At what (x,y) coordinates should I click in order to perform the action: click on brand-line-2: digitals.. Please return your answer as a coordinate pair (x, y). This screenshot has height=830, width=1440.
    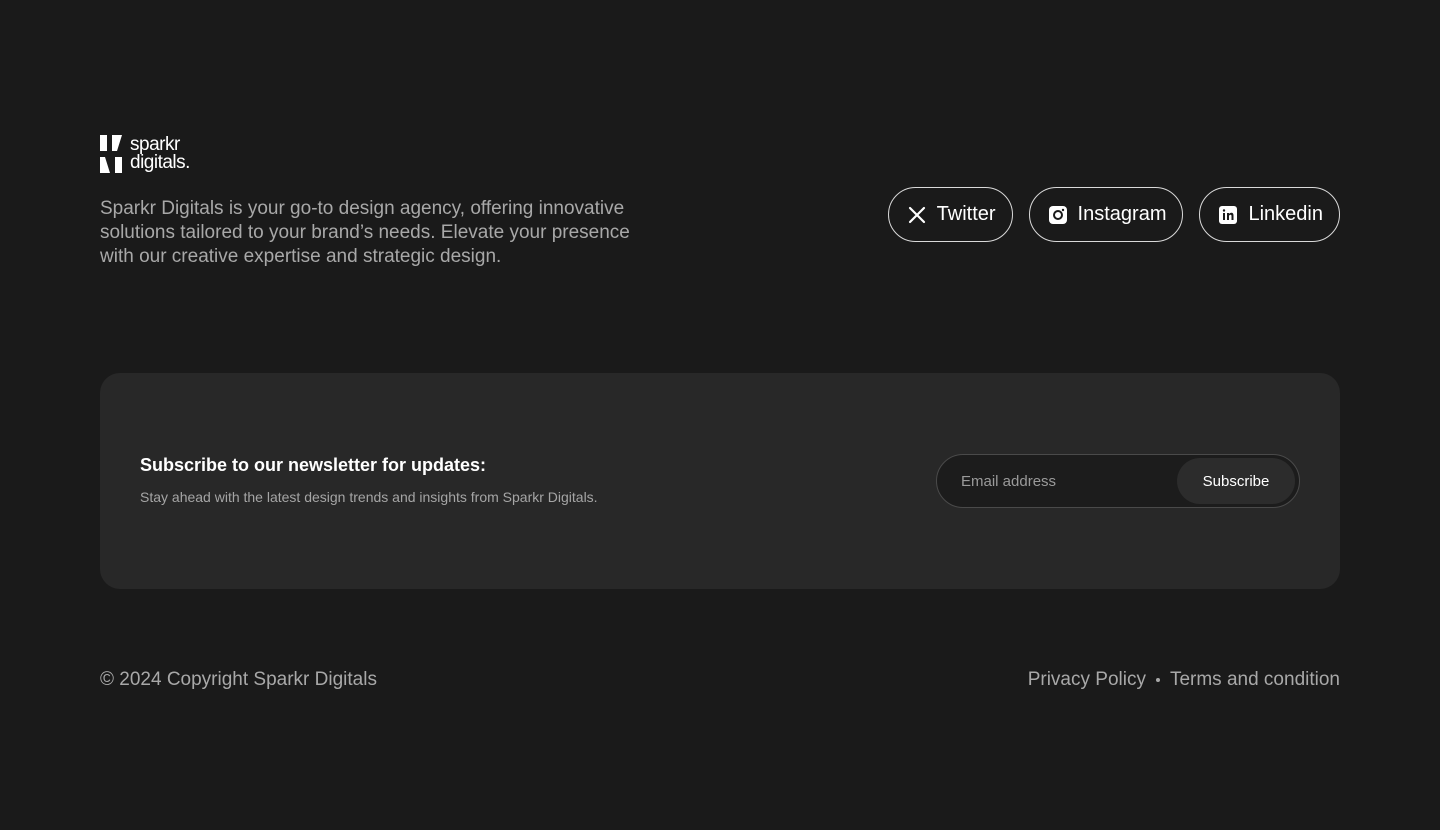
    Looking at the image, I should click on (160, 162).